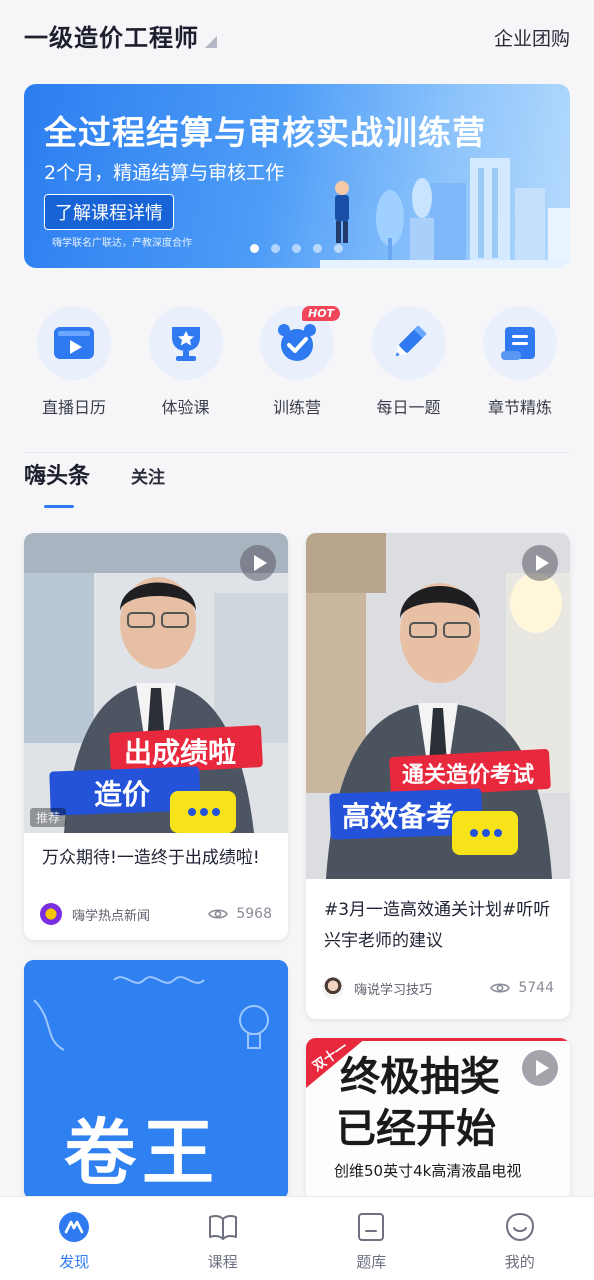  I want to click on banner-headline: 全过程结算与审核实战训练营, so click(265, 132).